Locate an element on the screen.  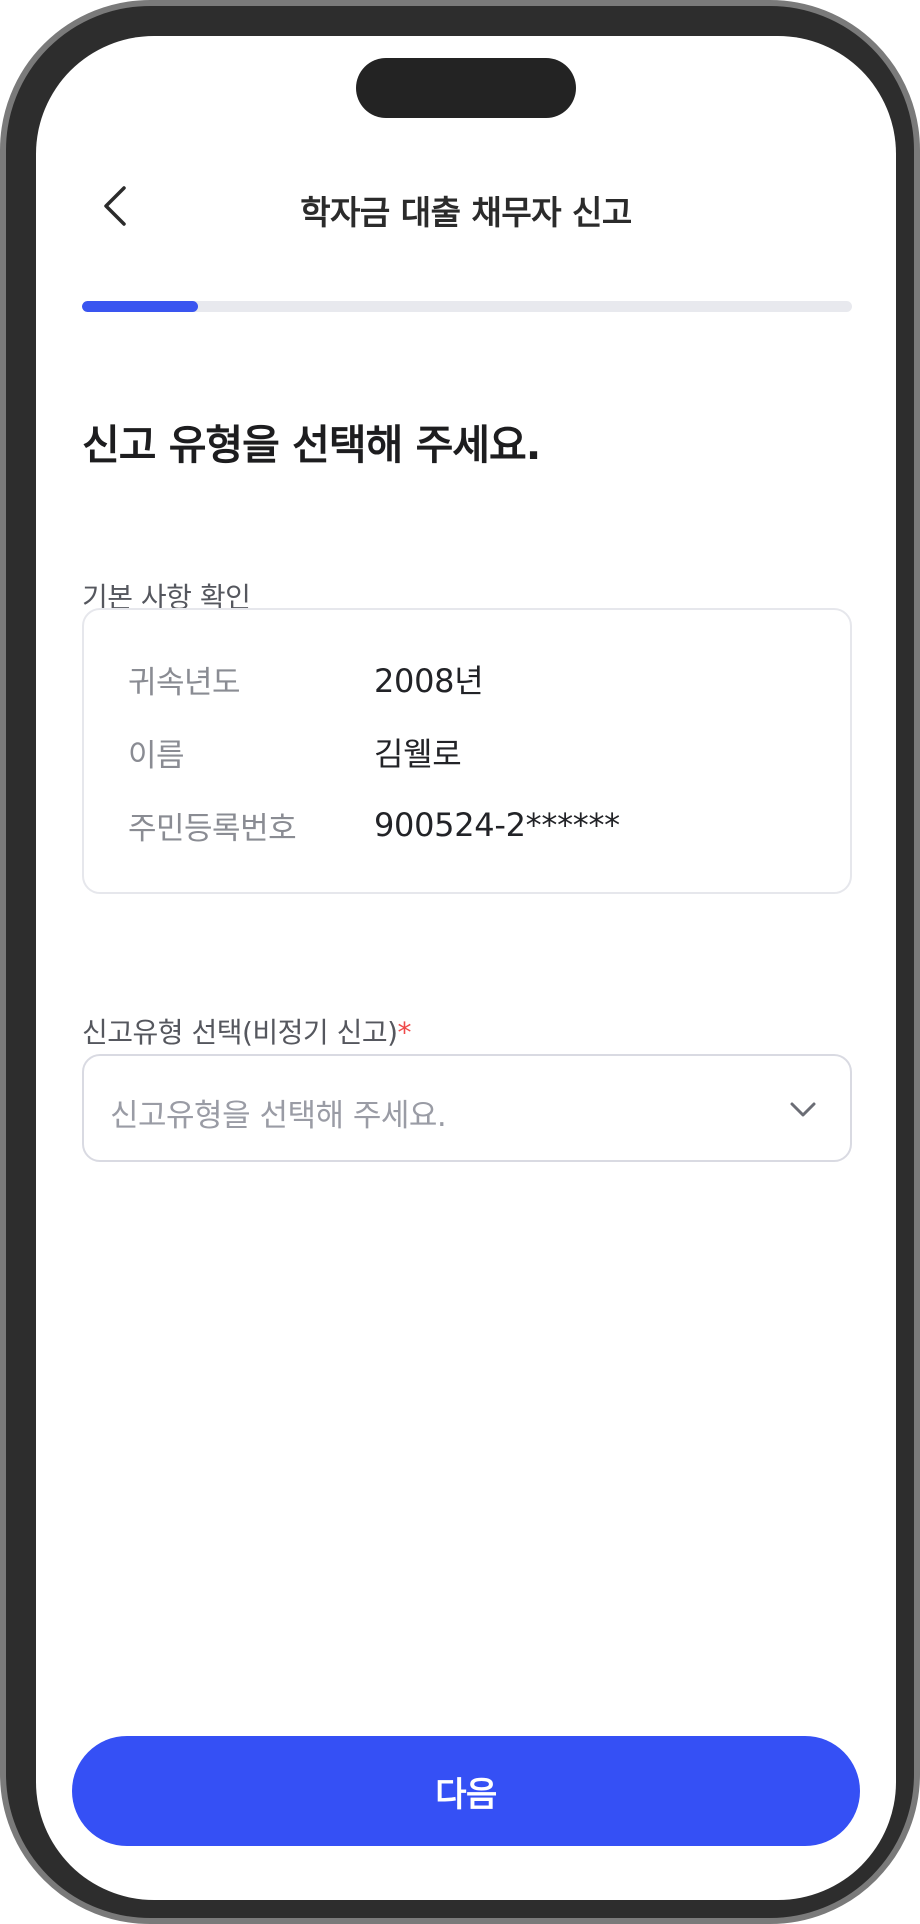
info-key: 주민등록번호 is located at coordinates (212, 828).